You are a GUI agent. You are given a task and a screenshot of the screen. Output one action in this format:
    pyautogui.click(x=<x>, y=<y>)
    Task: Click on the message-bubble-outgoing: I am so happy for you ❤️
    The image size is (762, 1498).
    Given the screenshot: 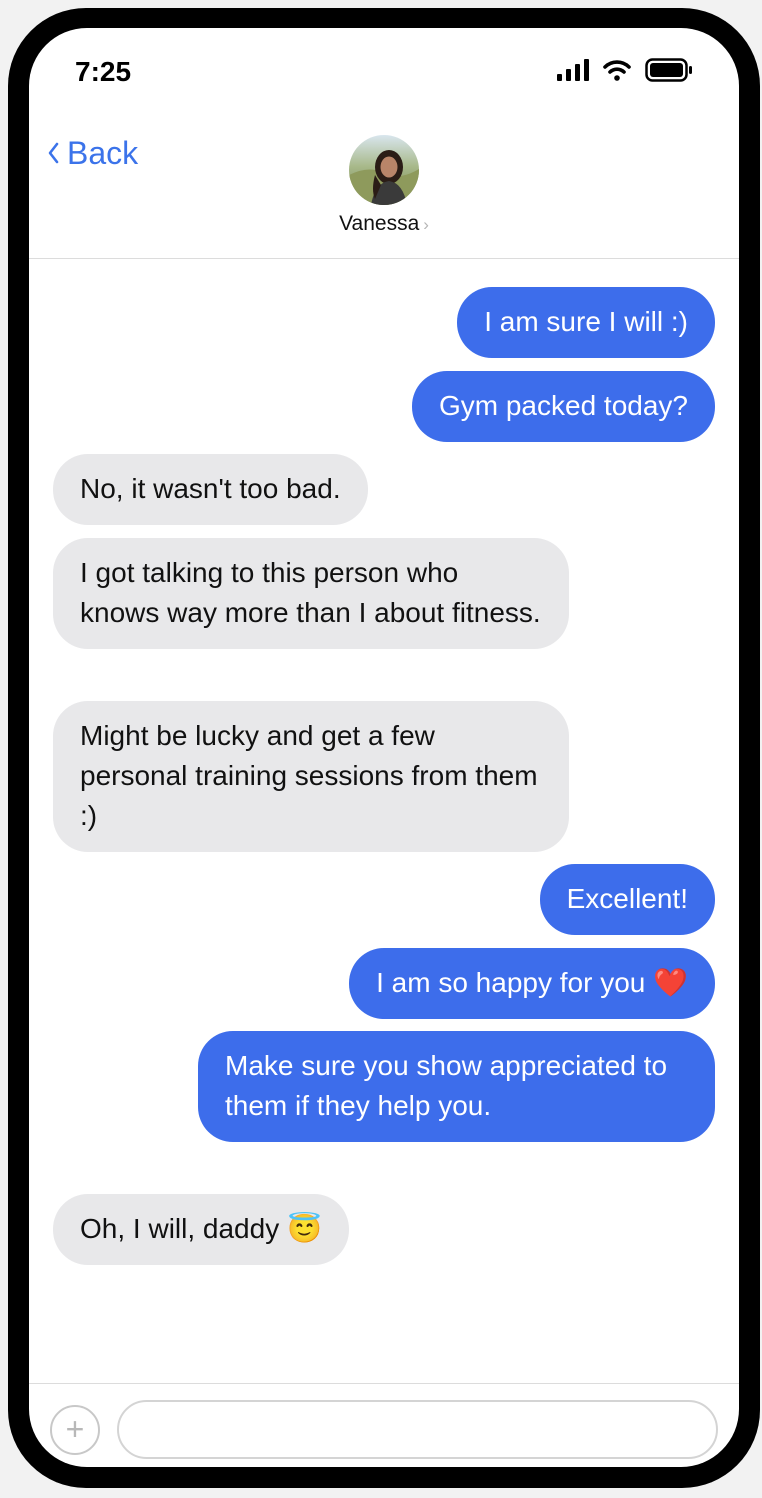 What is the action you would take?
    pyautogui.click(x=532, y=983)
    